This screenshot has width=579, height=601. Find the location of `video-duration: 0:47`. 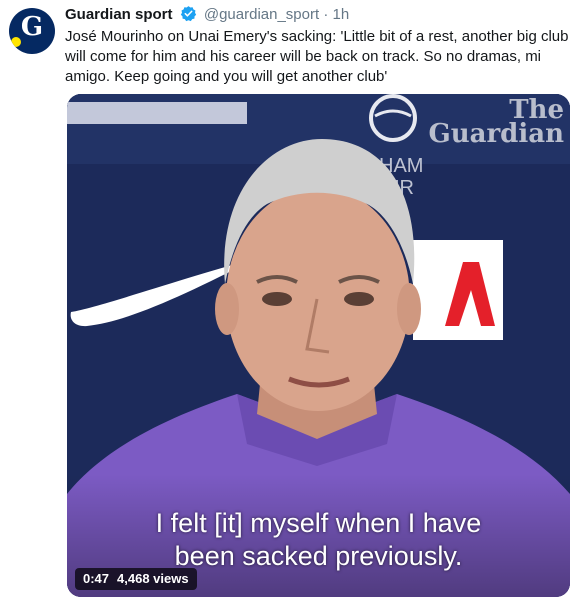

video-duration: 0:47 is located at coordinates (96, 578).